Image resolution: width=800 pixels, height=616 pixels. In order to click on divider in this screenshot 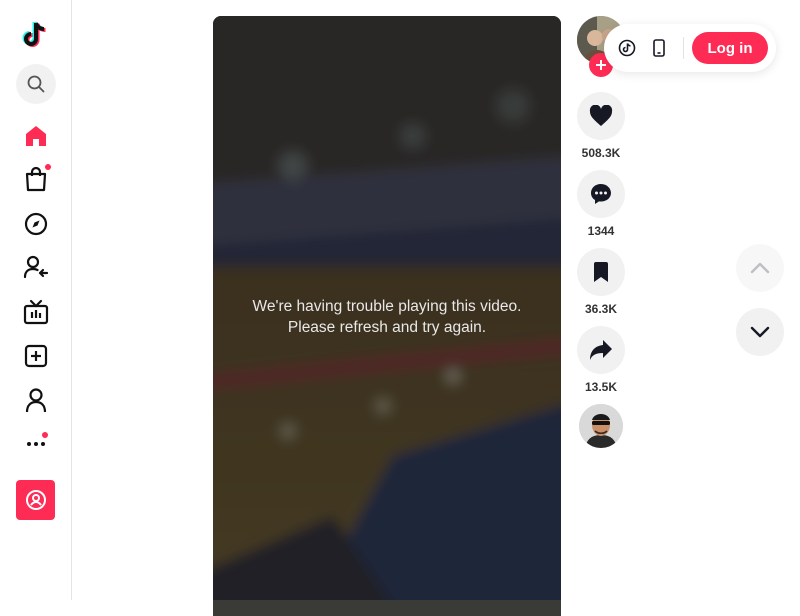, I will do `click(683, 48)`.